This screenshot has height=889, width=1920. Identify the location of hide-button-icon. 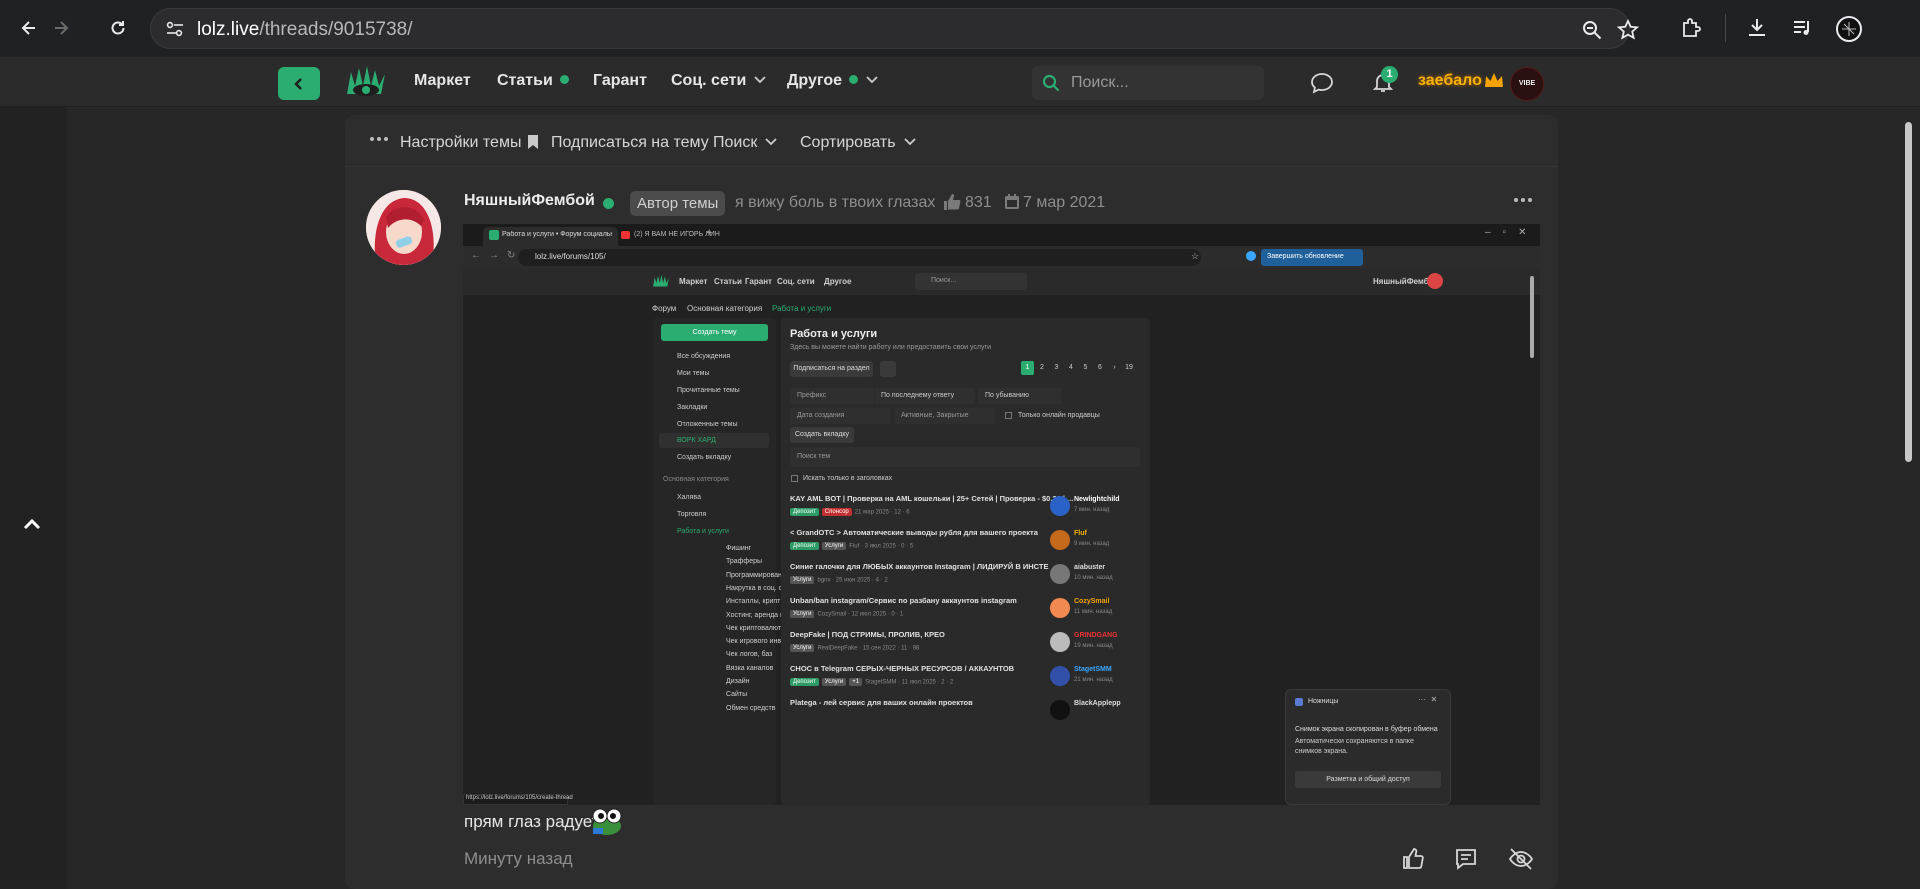
(1521, 859).